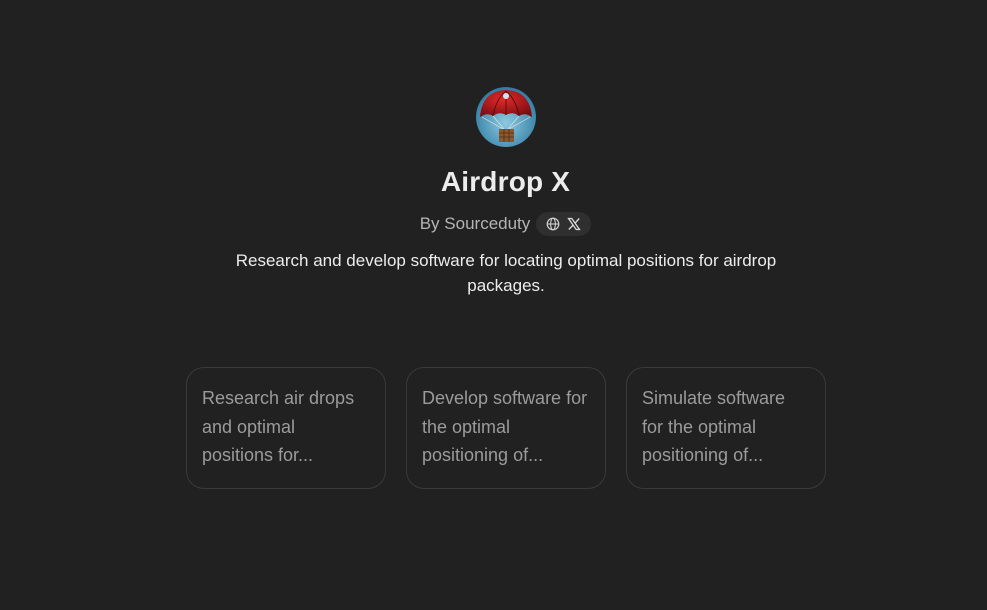  I want to click on author-name: By Sourceduty, so click(475, 223).